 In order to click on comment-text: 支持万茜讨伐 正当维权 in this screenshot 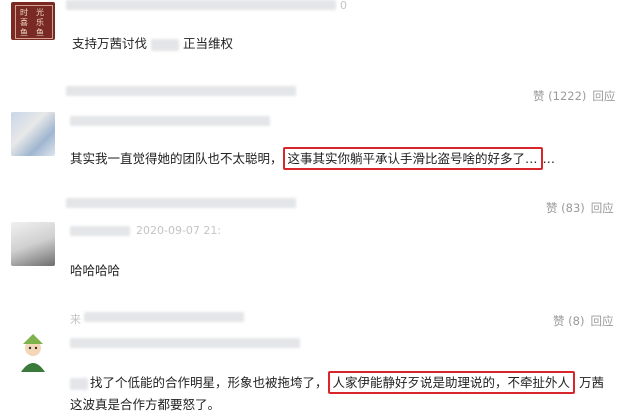, I will do `click(153, 43)`.